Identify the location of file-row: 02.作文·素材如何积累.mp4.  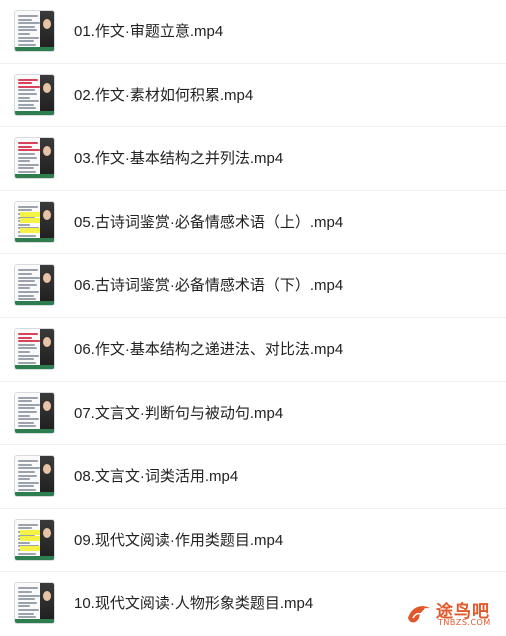
(253, 96).